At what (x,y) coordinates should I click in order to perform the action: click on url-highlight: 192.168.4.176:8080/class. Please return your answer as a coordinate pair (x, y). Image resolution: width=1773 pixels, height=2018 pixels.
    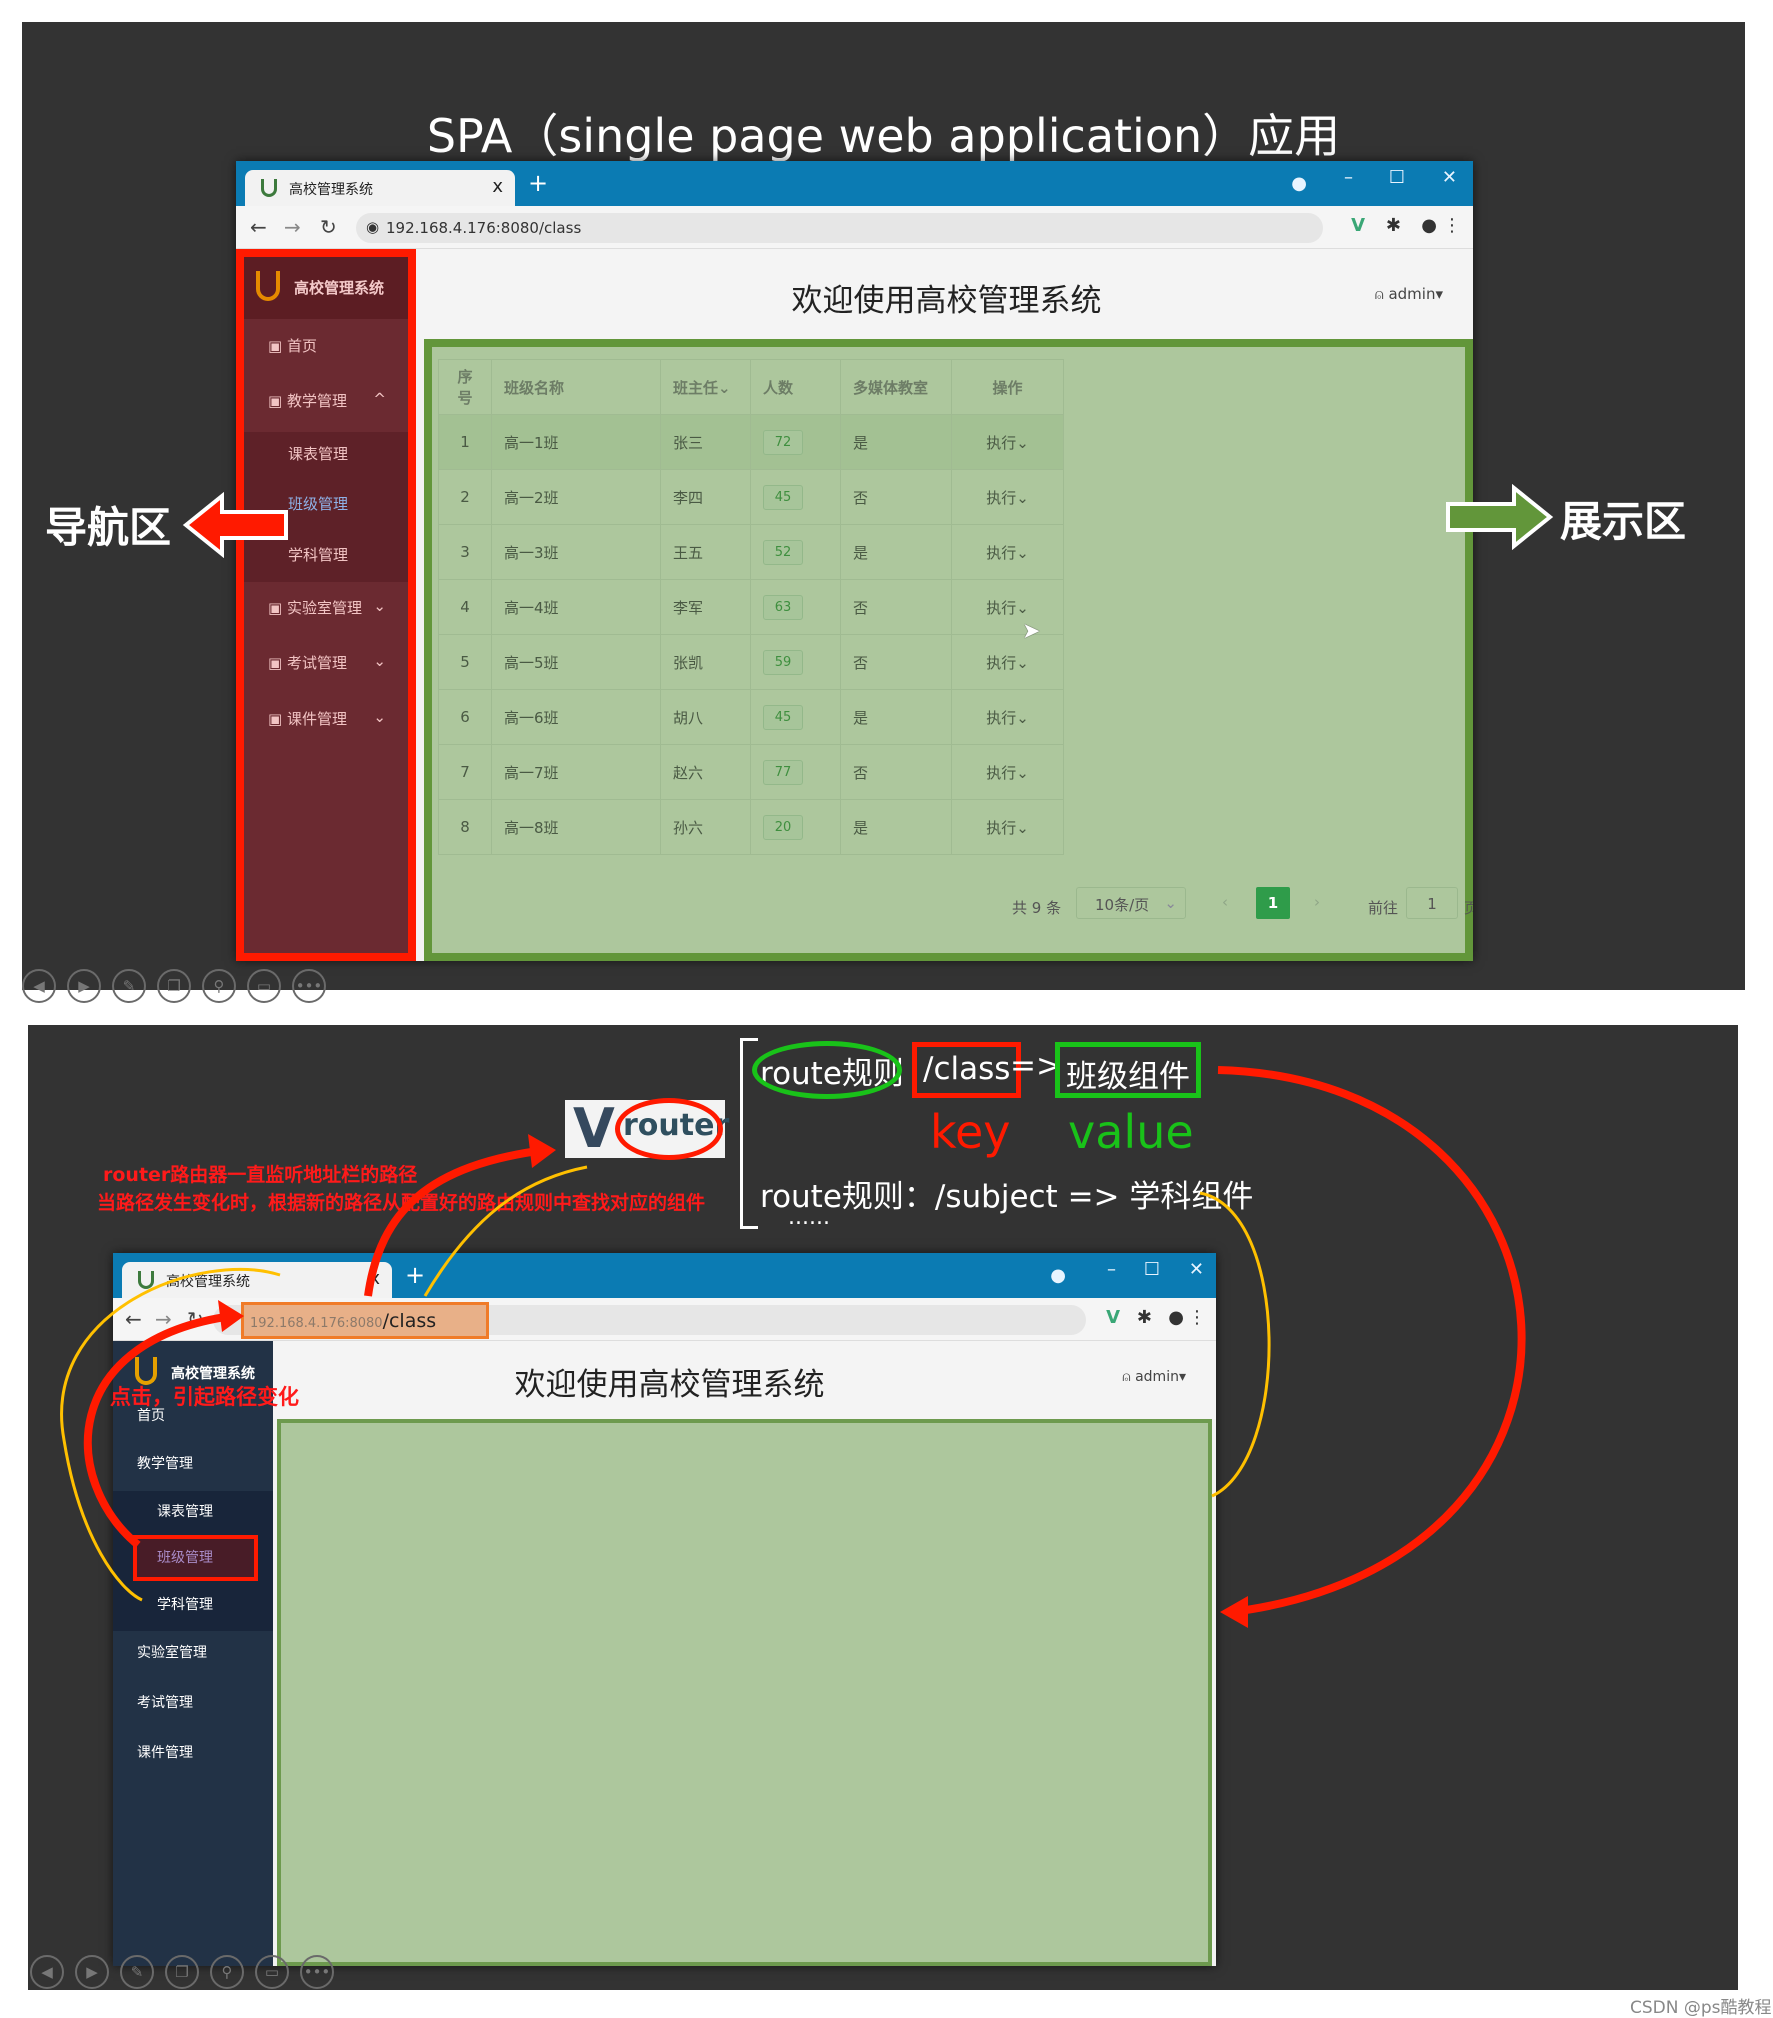
    Looking at the image, I should click on (365, 1320).